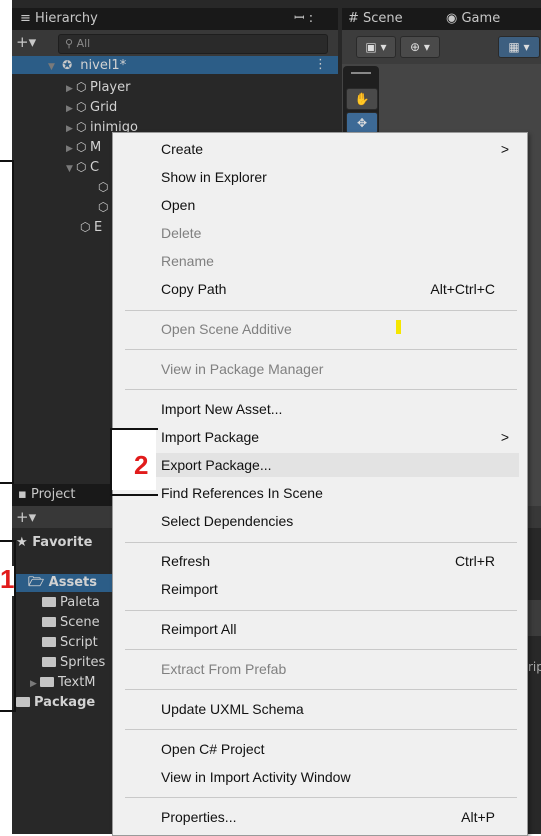  I want to click on menu-item-open-csharp-project: Open C# Project, so click(340, 749).